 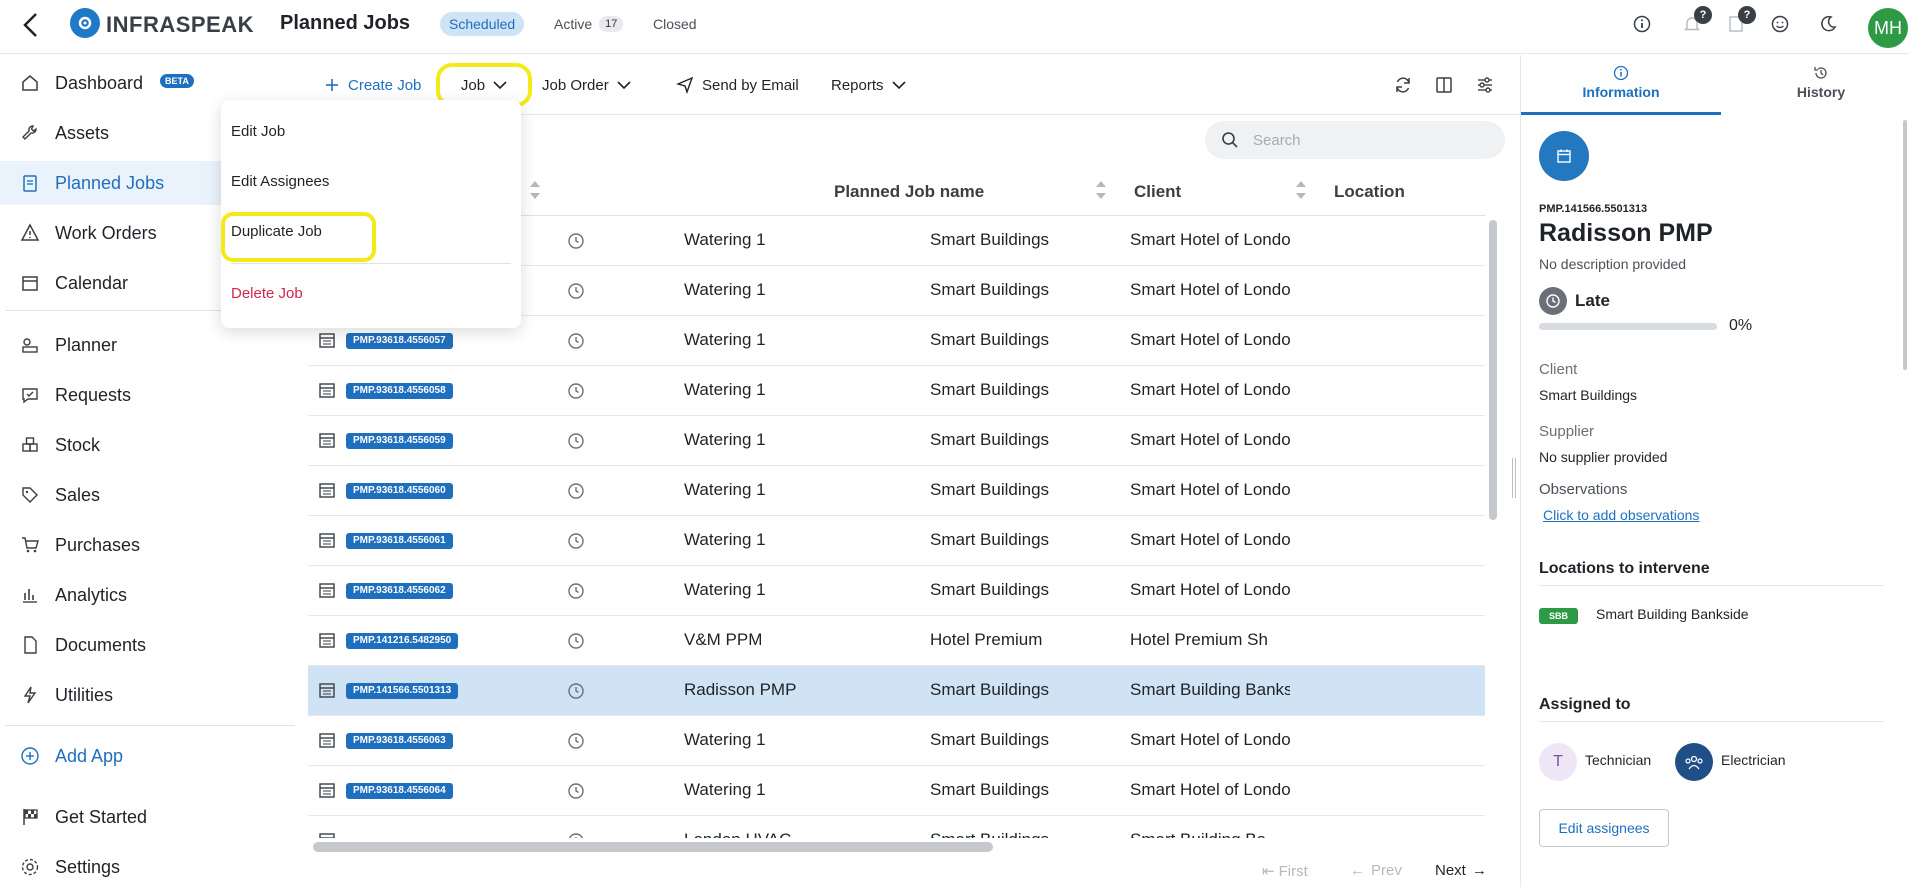 I want to click on column-header-name: Planned Job name, so click(x=909, y=192).